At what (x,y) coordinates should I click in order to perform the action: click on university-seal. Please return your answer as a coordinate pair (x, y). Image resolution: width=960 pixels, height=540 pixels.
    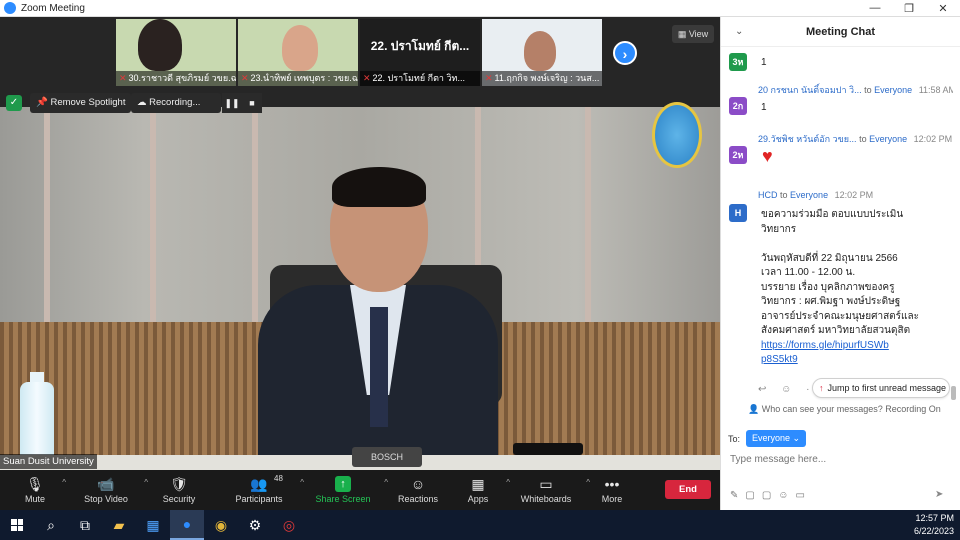
    Looking at the image, I should click on (677, 135).